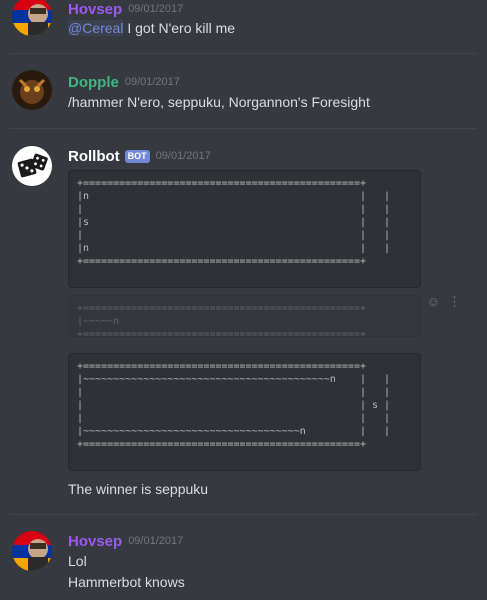  Describe the element at coordinates (93, 82) in the screenshot. I see `username: Dopple` at that location.